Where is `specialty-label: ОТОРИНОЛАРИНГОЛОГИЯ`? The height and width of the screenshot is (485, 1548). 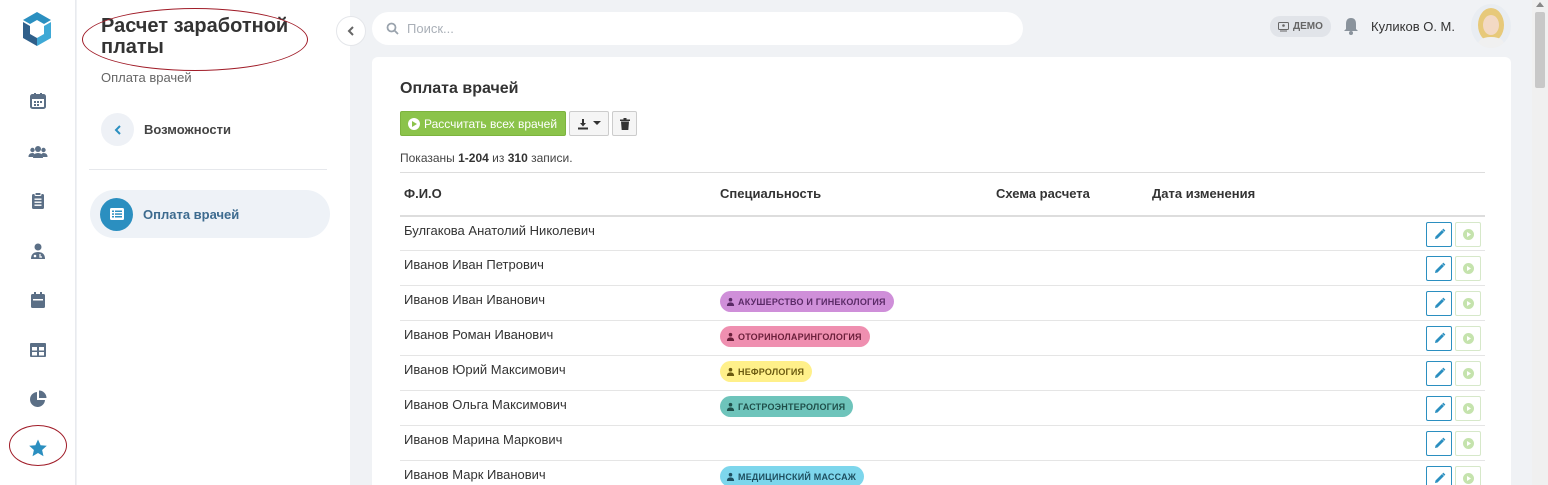
specialty-label: ОТОРИНОЛАРИНГОЛОГИЯ is located at coordinates (800, 336).